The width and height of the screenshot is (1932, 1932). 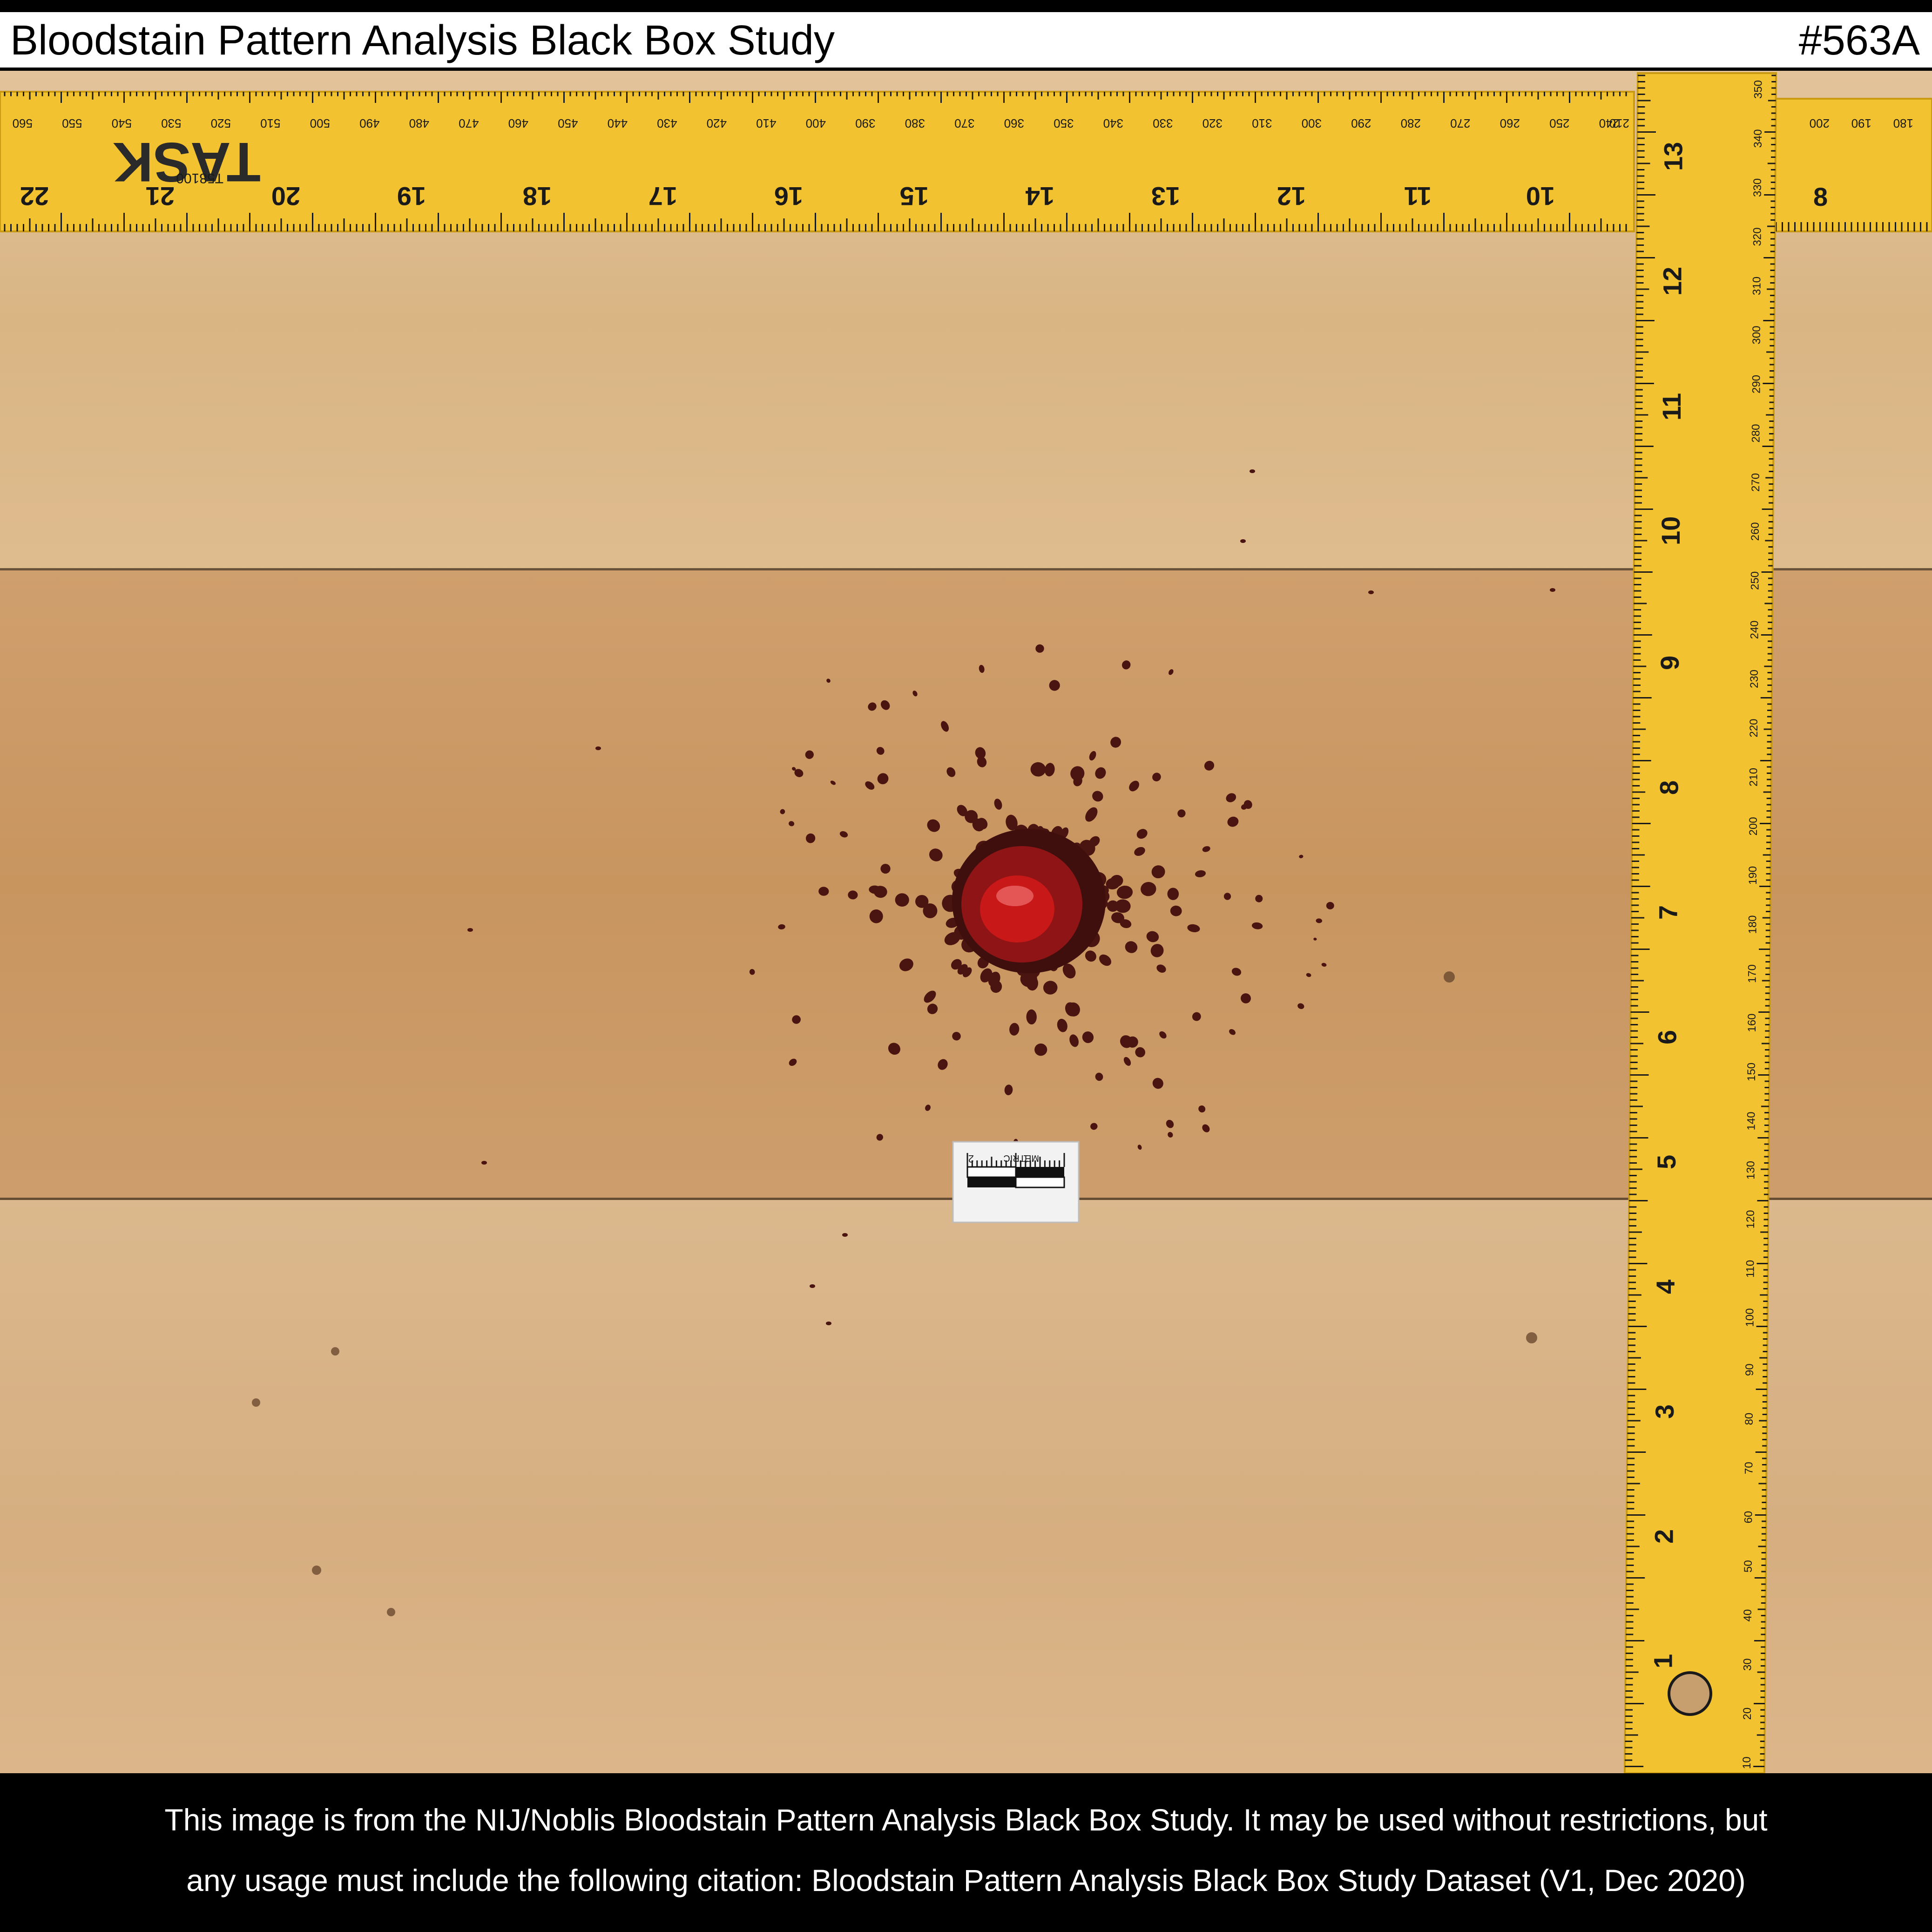 I want to click on ruler-cm-label: 190, so click(x=1753, y=875).